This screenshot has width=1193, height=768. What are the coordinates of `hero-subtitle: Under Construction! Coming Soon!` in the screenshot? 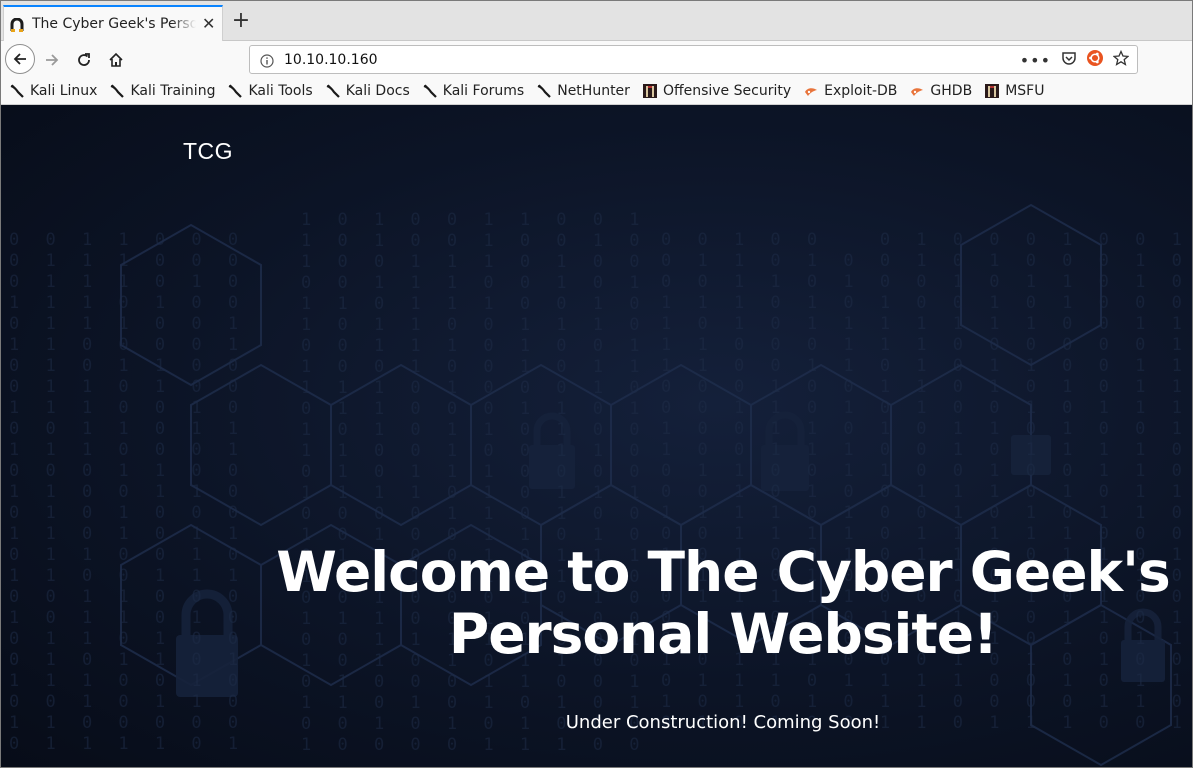 It's located at (723, 722).